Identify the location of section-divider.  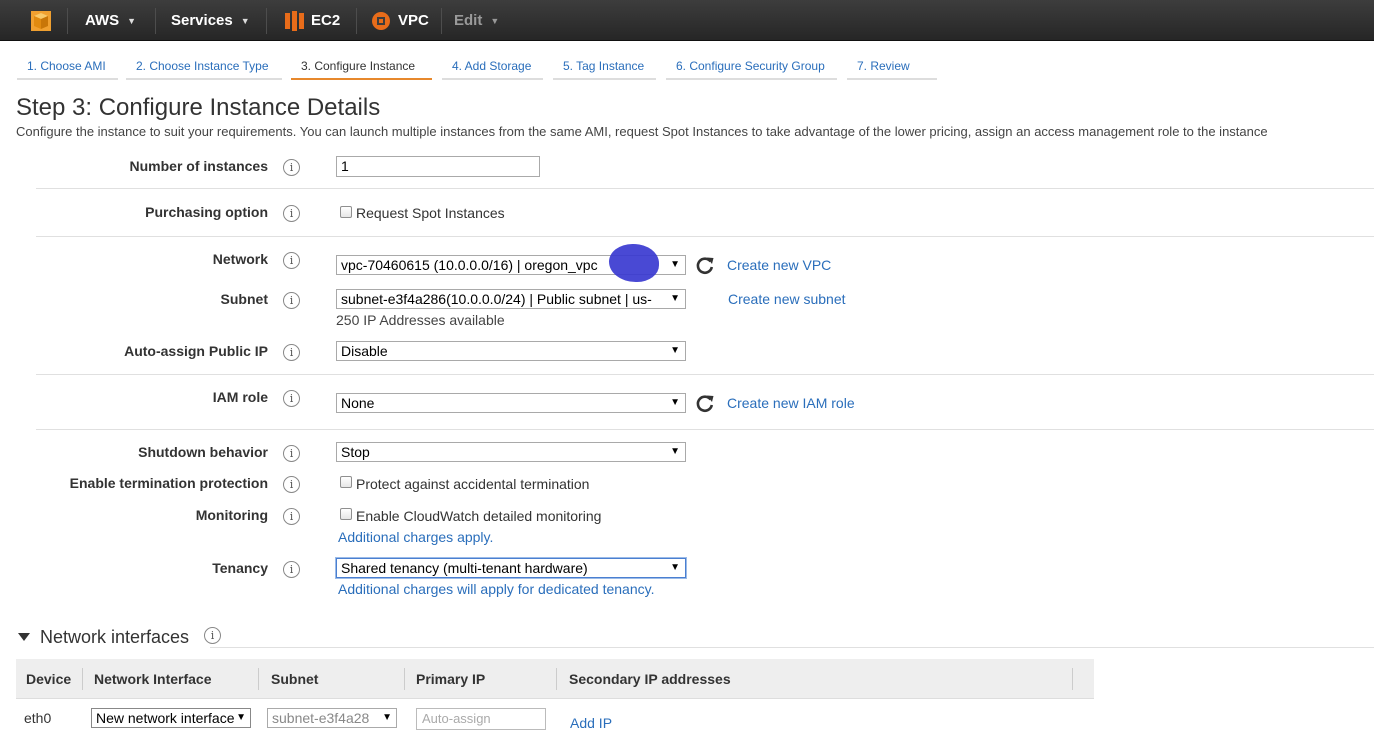
(792, 647).